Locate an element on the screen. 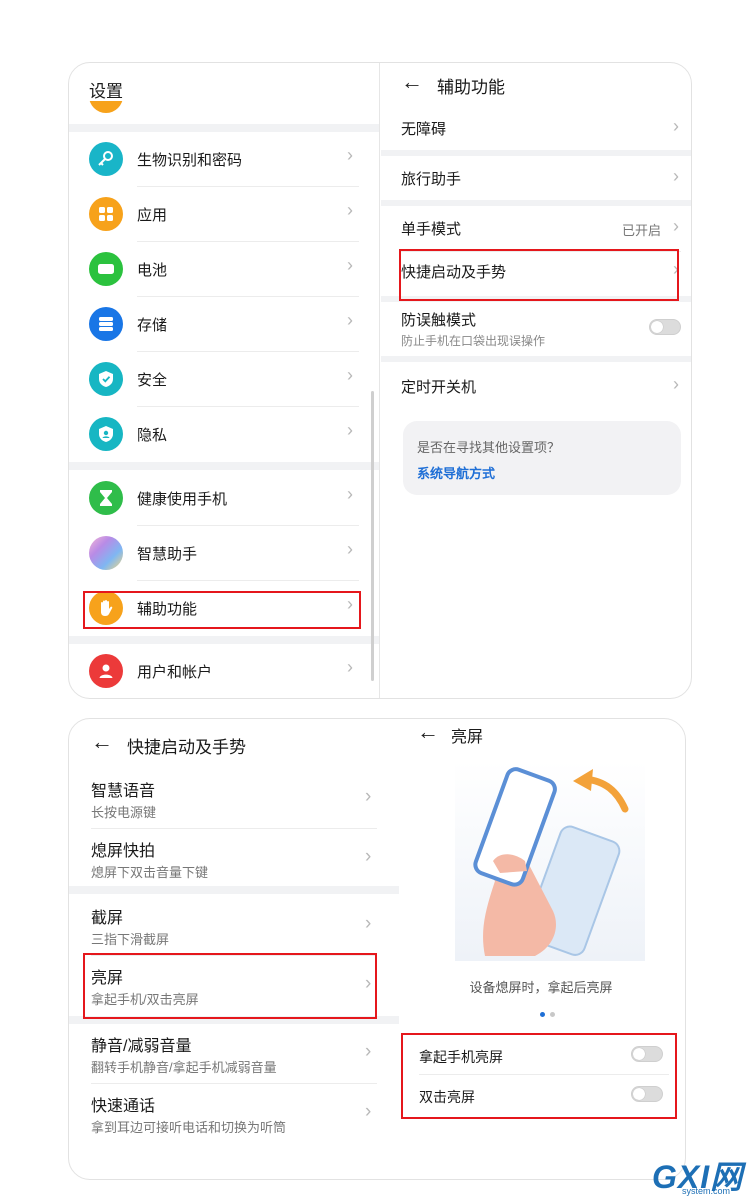 The height and width of the screenshot is (1200, 750). storage-icon is located at coordinates (106, 324).